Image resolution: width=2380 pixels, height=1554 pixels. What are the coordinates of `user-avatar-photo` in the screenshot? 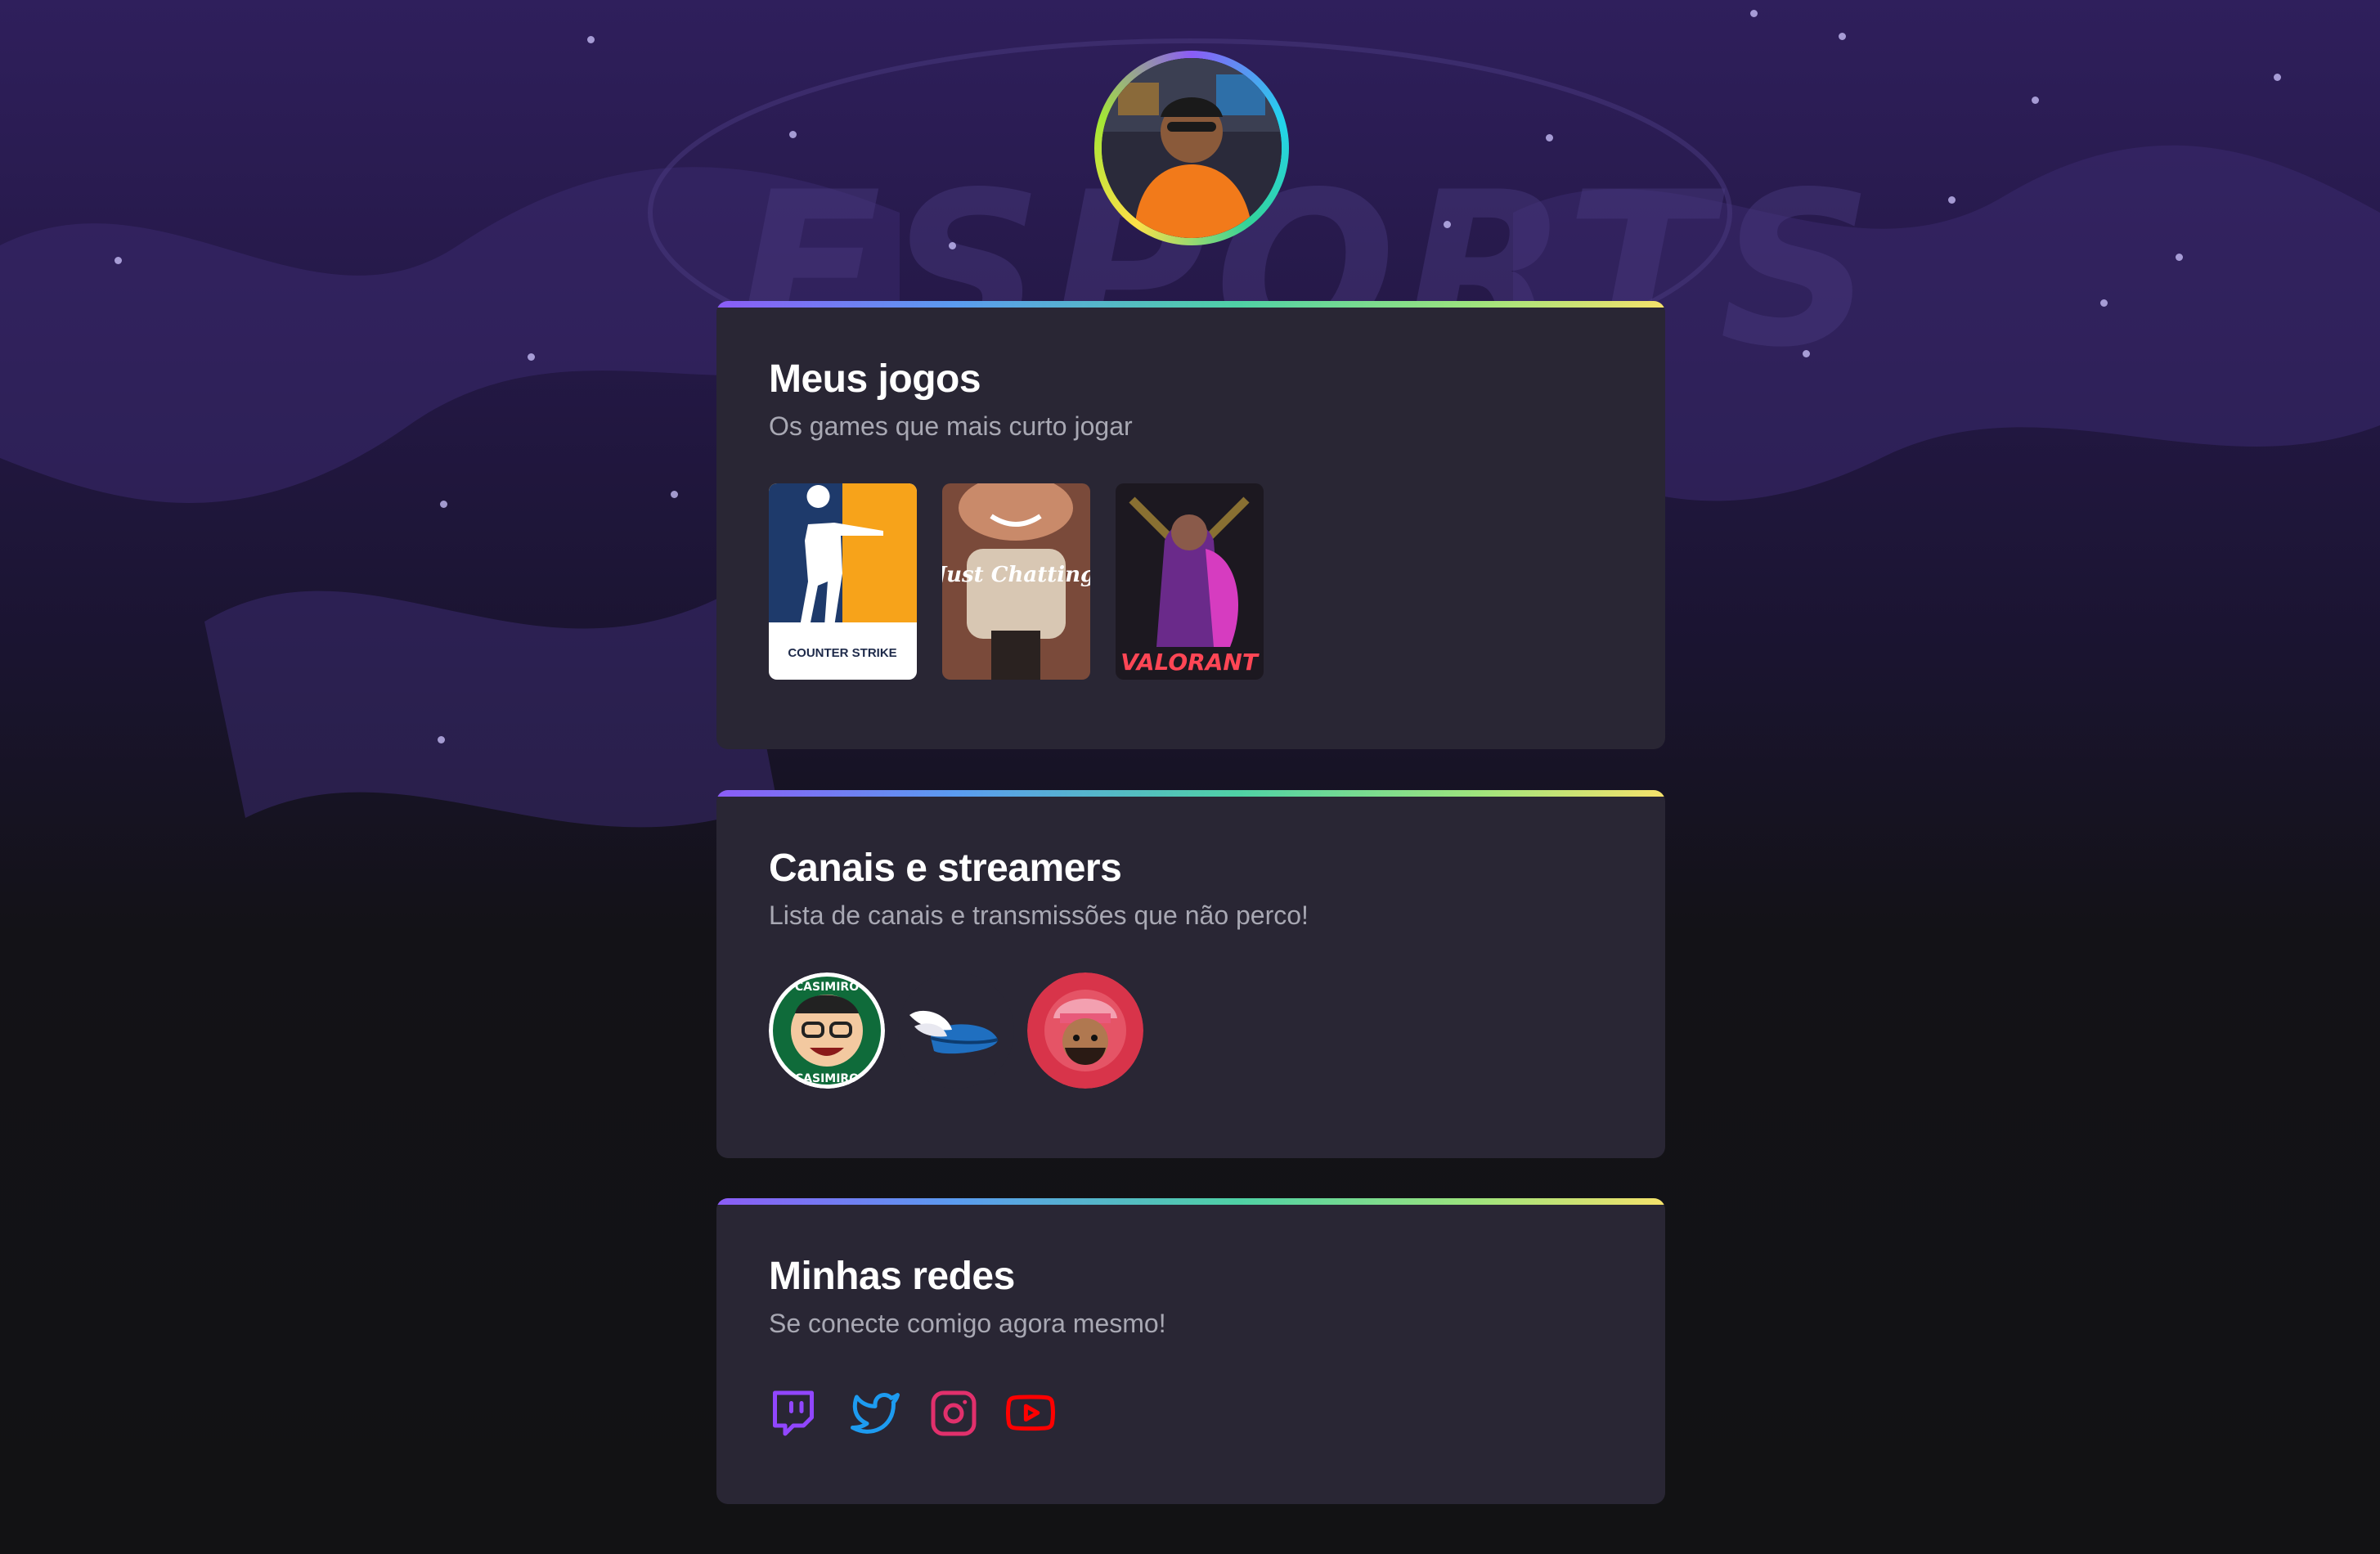 It's located at (1192, 148).